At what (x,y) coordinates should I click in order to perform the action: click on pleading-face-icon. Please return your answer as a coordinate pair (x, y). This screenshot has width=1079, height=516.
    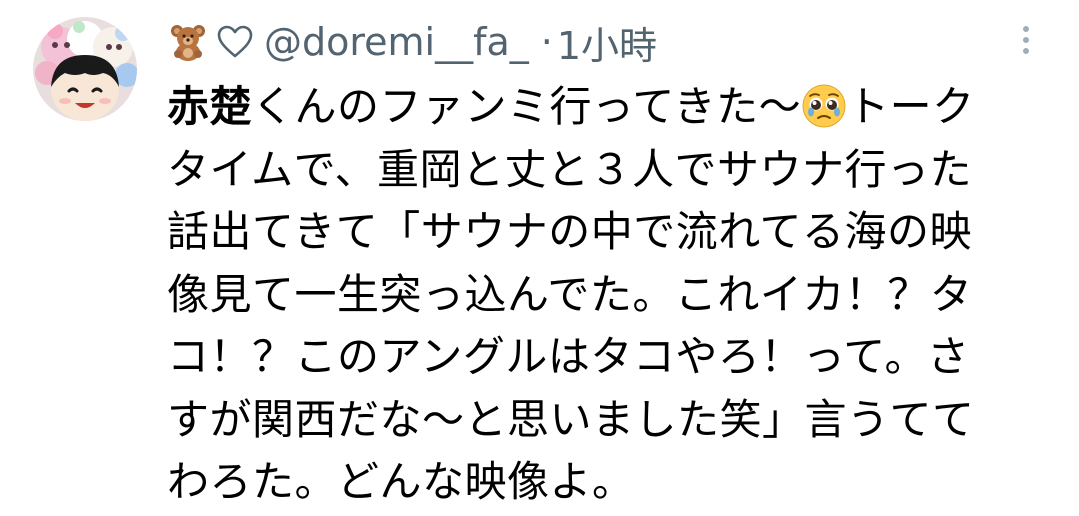
    Looking at the image, I should click on (824, 106).